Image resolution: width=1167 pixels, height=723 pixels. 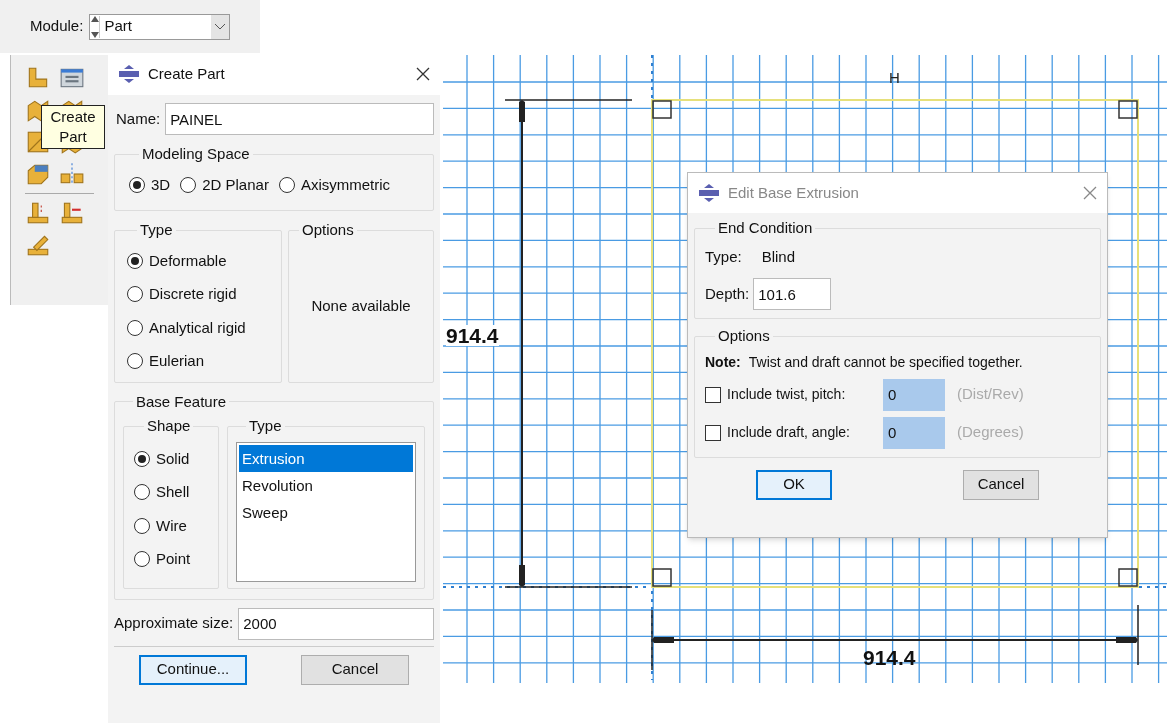 What do you see at coordinates (299, 119) in the screenshot?
I see `name-field: PAINEL` at bounding box center [299, 119].